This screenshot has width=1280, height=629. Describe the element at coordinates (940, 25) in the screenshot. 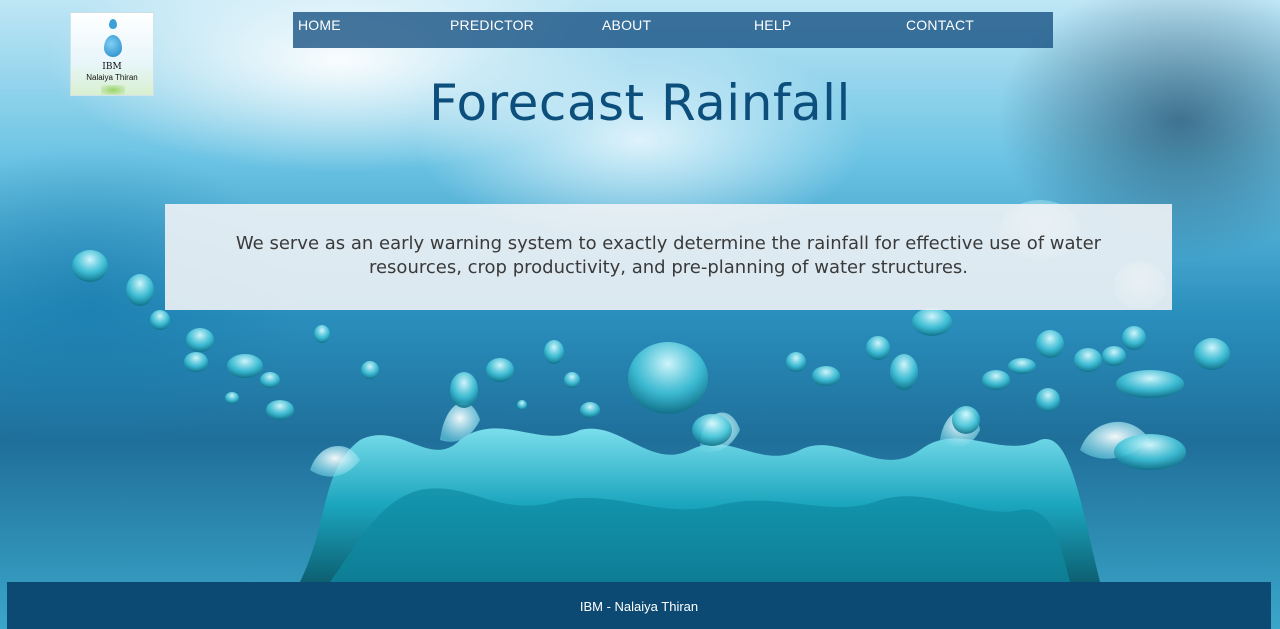

I see `nav-item-contact: CONTACT` at that location.